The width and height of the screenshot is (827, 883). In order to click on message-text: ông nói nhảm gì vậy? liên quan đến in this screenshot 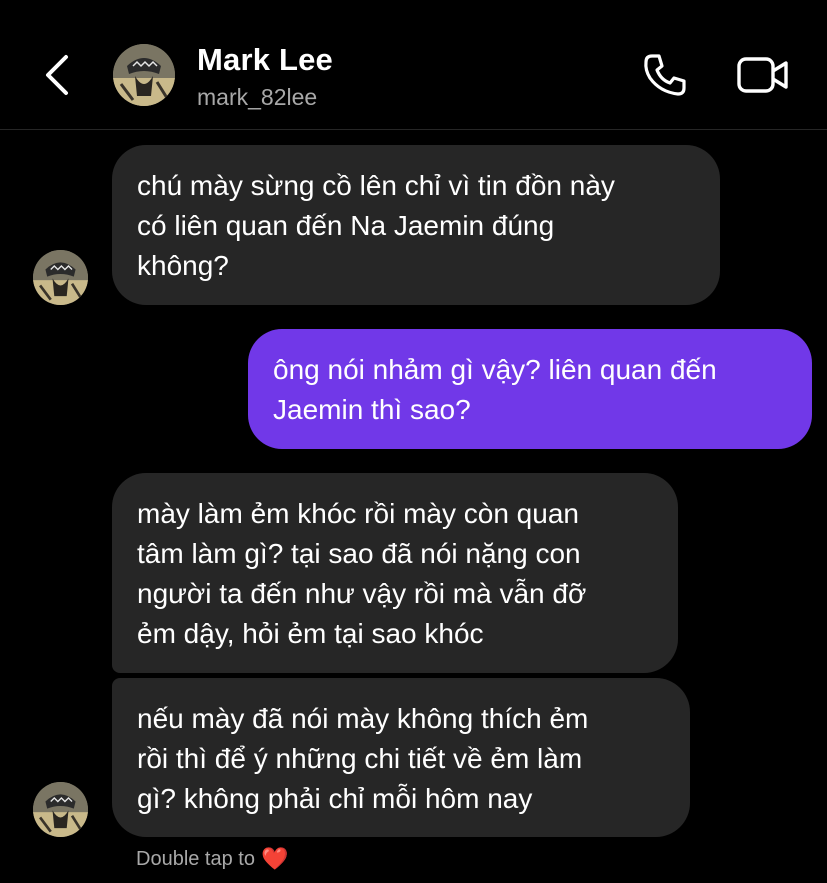, I will do `click(495, 369)`.